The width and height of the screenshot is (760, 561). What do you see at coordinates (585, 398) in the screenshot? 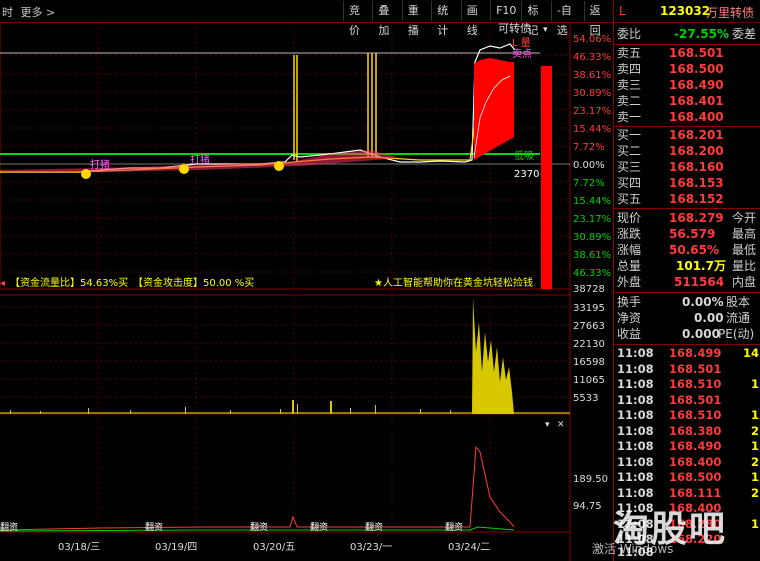
I see `axis-label: 5533` at bounding box center [585, 398].